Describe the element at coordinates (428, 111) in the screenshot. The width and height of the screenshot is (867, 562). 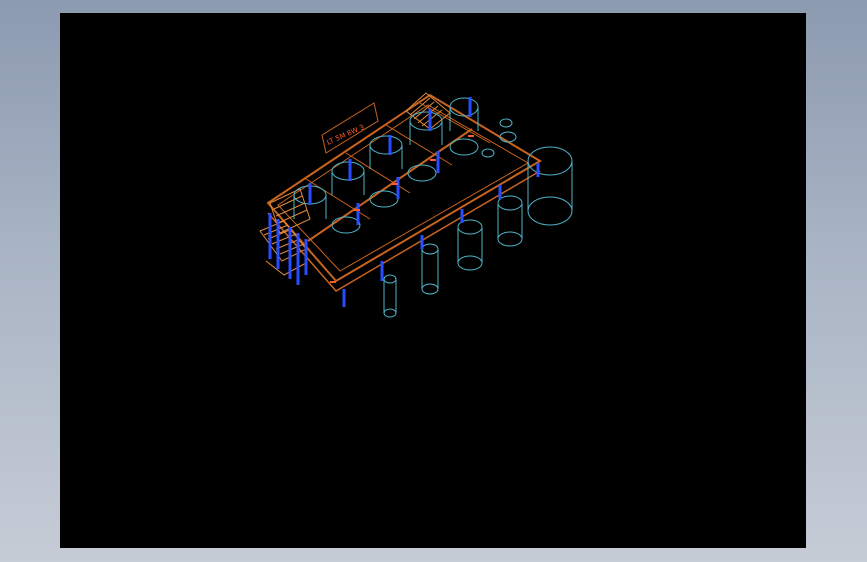
I see `stair-top` at that location.